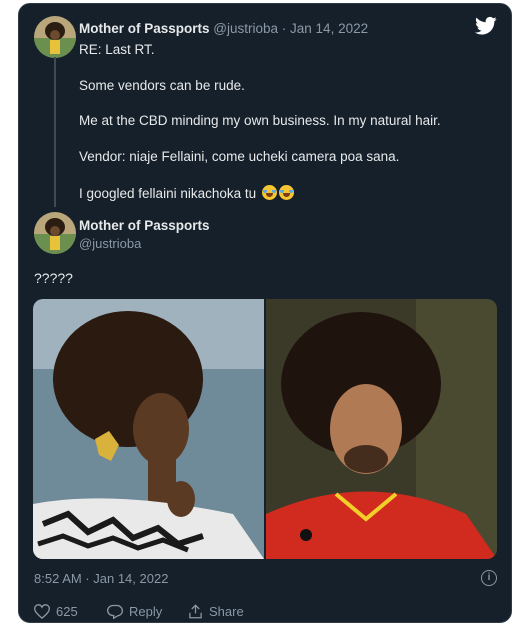 Image resolution: width=527 pixels, height=626 pixels. I want to click on reply-action: Reply, so click(134, 612).